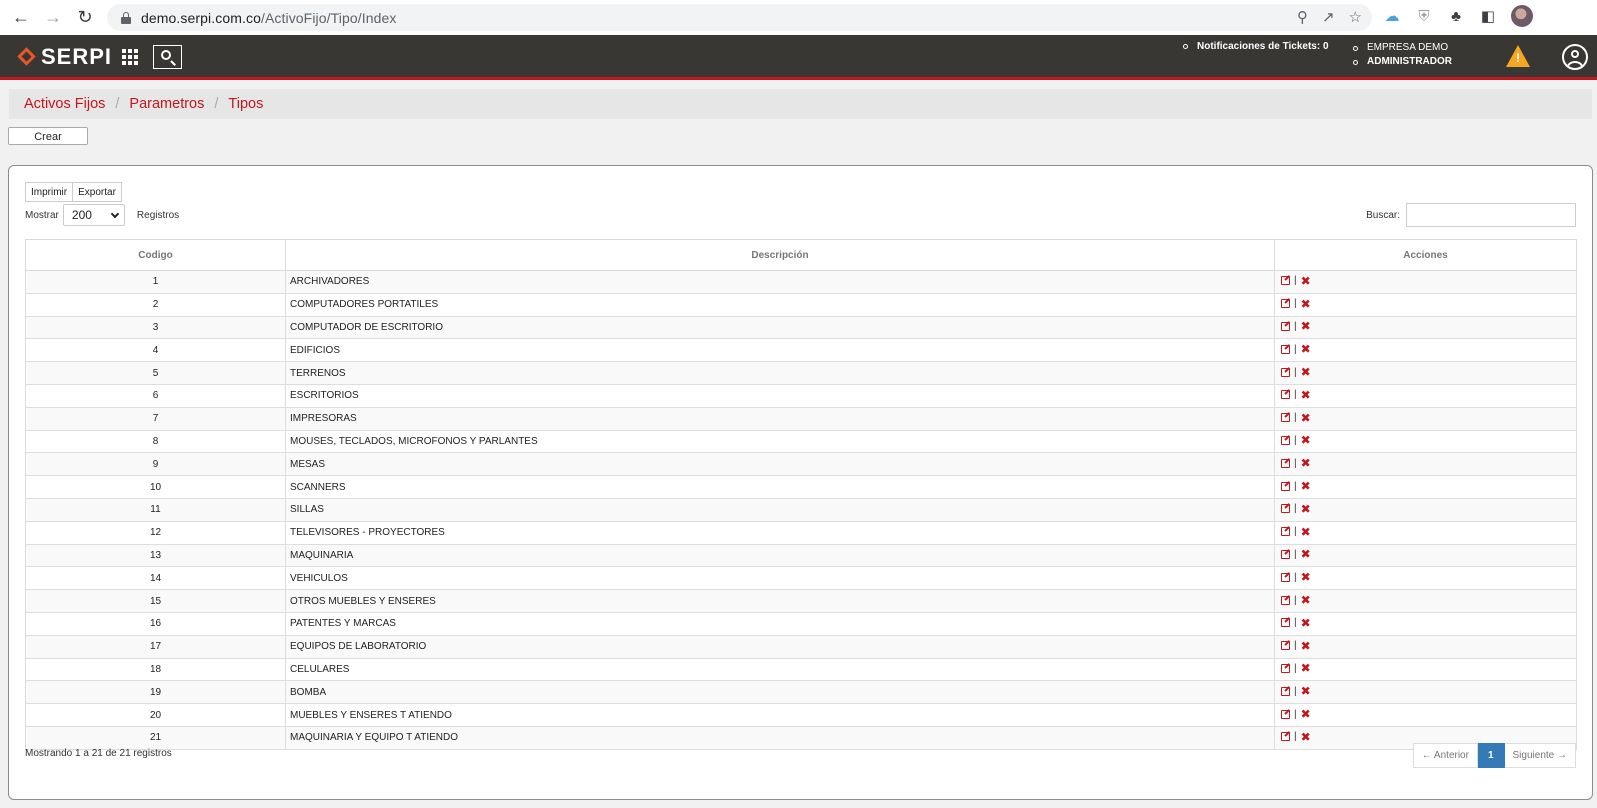 The image size is (1597, 808). What do you see at coordinates (1424, 16) in the screenshot?
I see `shield-extension-icon: ⛨` at bounding box center [1424, 16].